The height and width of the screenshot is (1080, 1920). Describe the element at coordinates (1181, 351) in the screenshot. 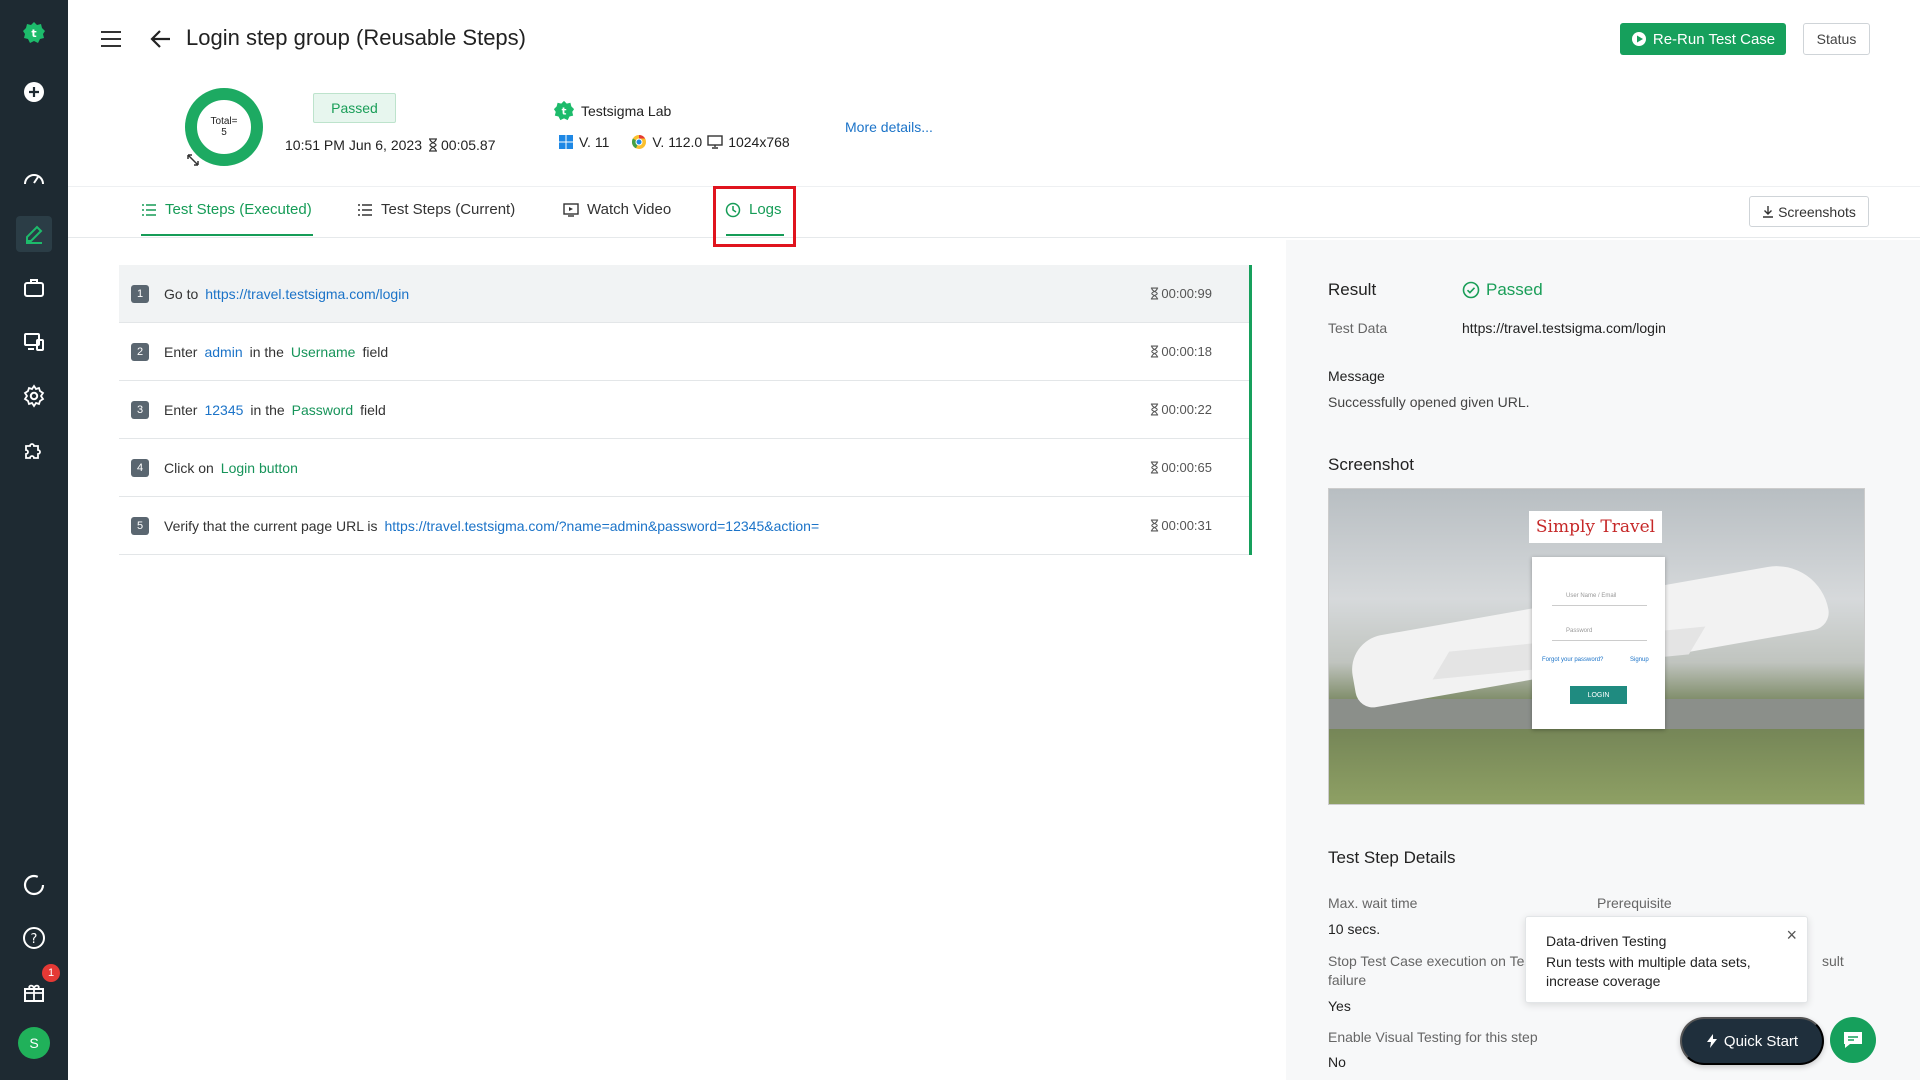

I see `step-duration: 00:00:18` at that location.